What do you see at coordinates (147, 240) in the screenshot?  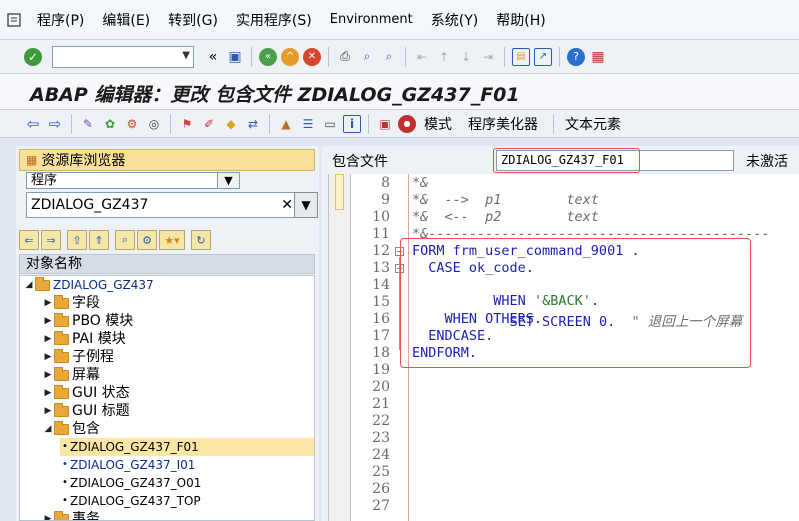 I see `hierarchy-icon: ⚙` at bounding box center [147, 240].